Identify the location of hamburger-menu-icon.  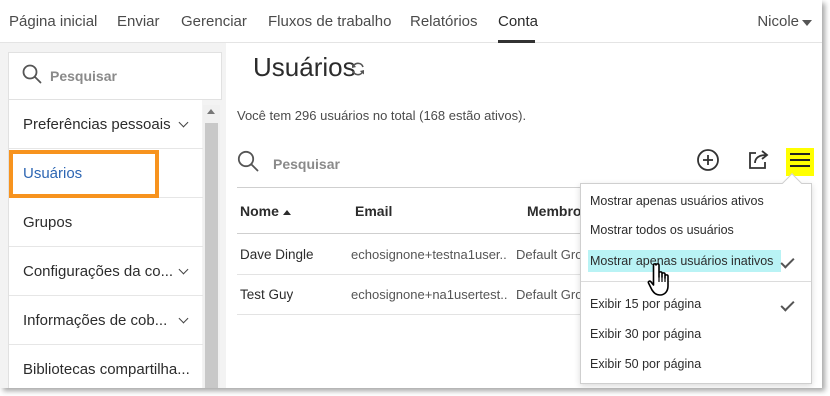
(800, 162).